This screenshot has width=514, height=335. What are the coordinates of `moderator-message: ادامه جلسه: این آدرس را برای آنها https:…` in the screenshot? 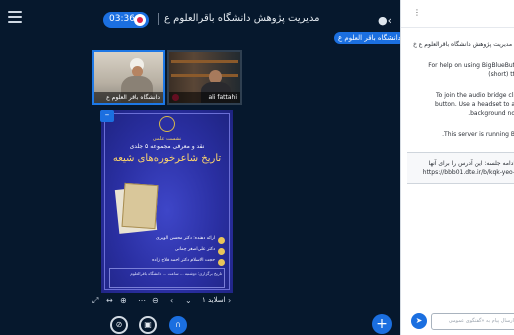 It's located at (460, 168).